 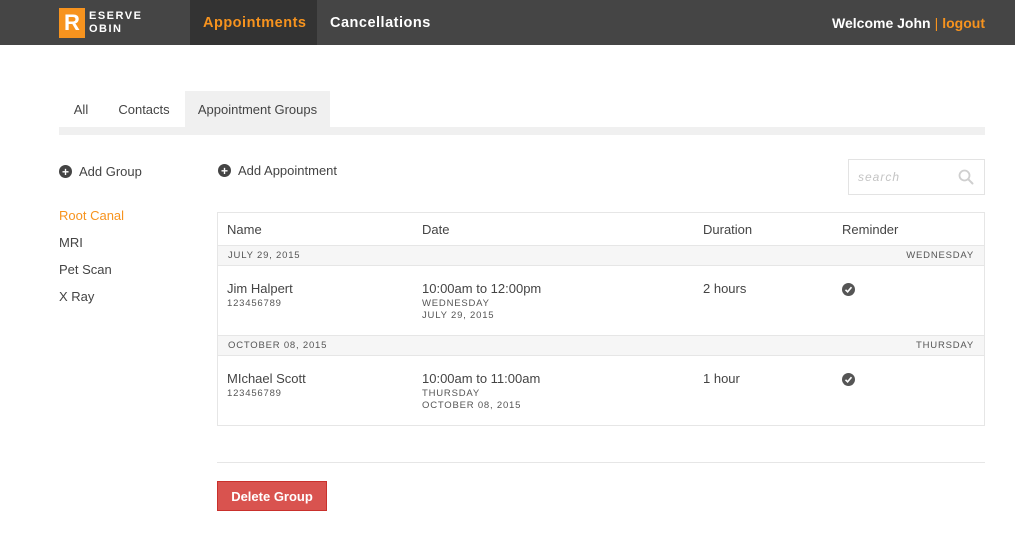 What do you see at coordinates (72, 23) in the screenshot?
I see `logo-mark: R` at bounding box center [72, 23].